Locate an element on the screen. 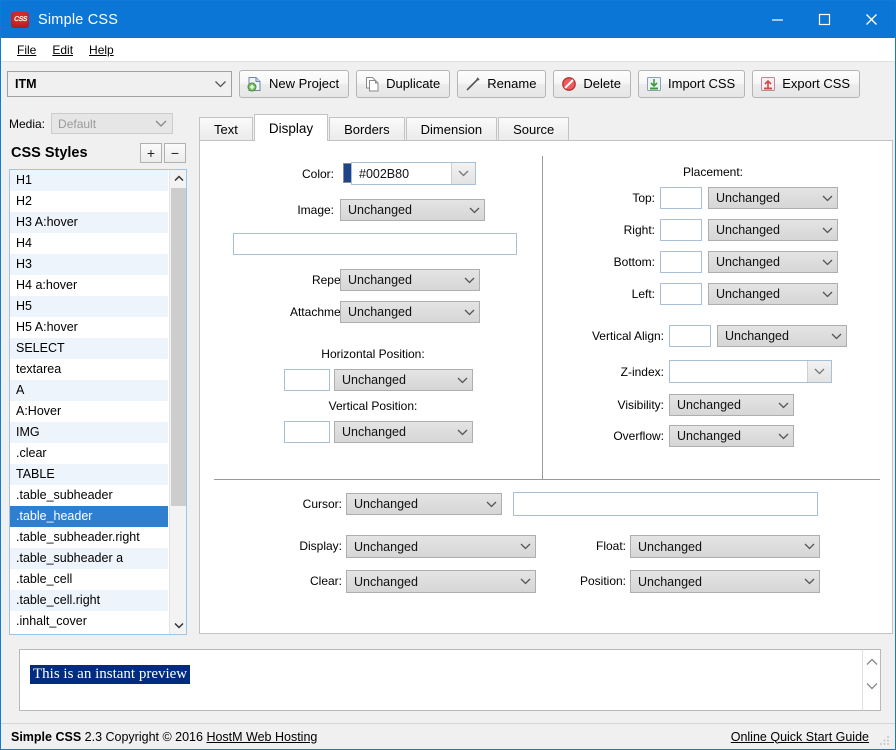 The width and height of the screenshot is (896, 750). project-select: ITM is located at coordinates (119, 83).